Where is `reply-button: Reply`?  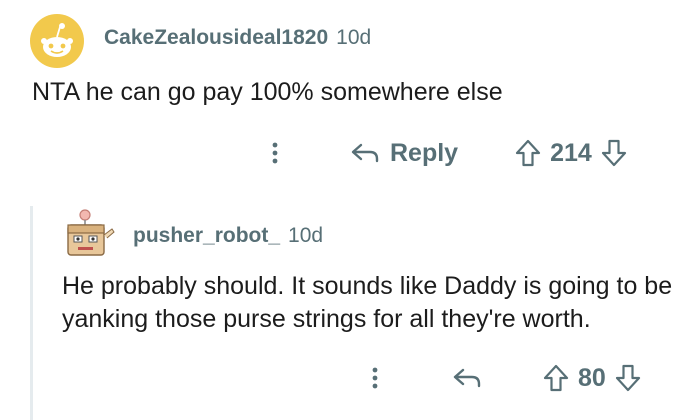
reply-button: Reply is located at coordinates (404, 153).